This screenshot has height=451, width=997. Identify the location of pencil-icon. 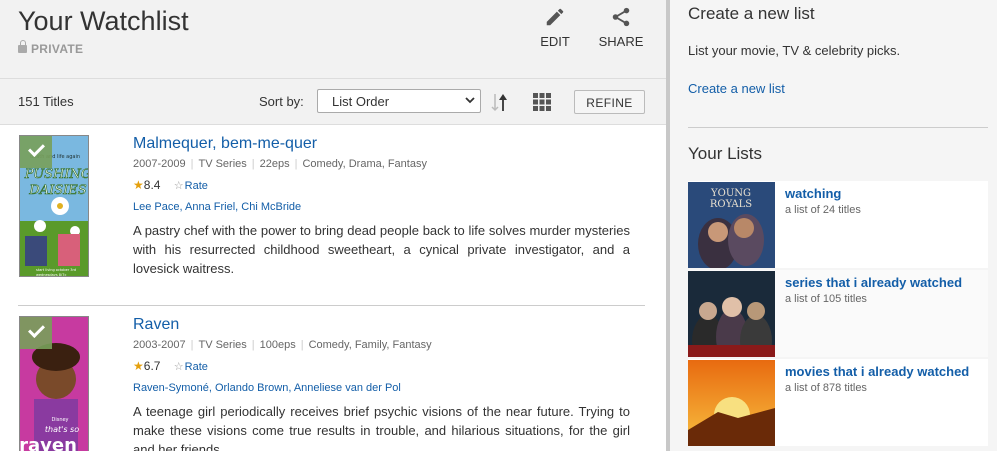
(555, 17).